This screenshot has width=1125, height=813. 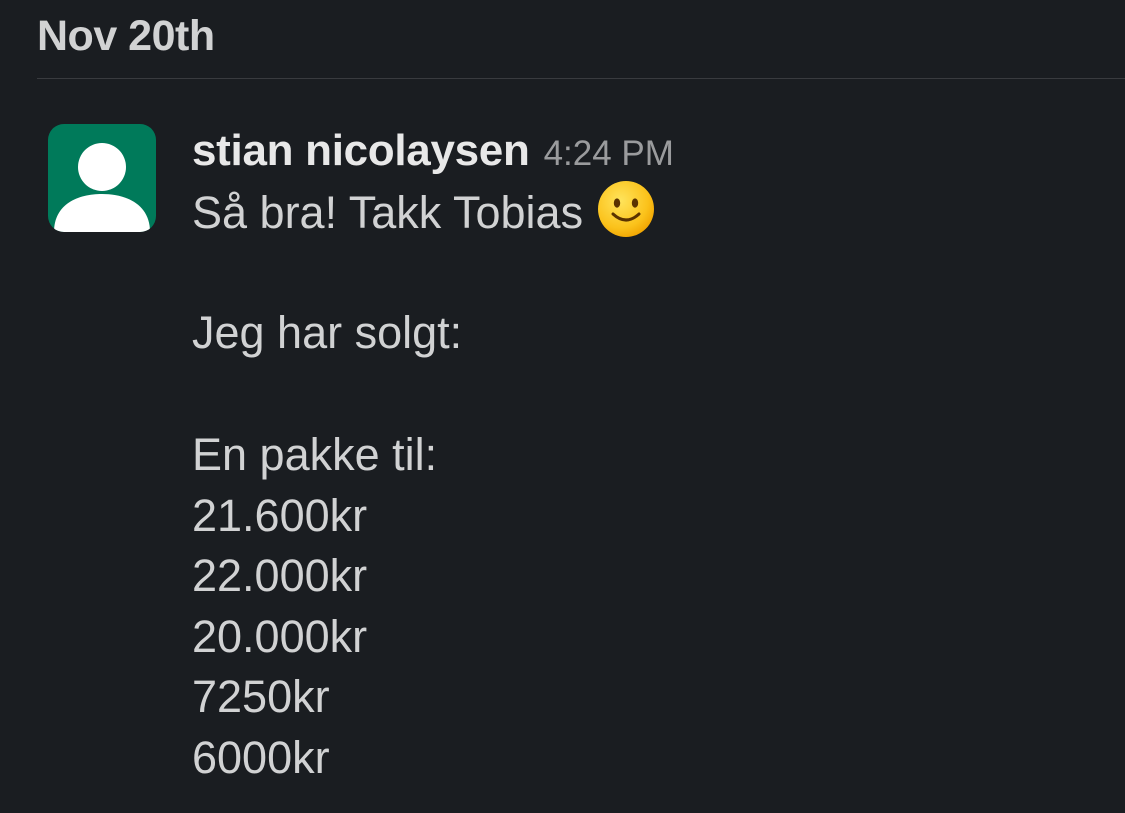 I want to click on amount-line: 21.600kr, so click(x=280, y=515).